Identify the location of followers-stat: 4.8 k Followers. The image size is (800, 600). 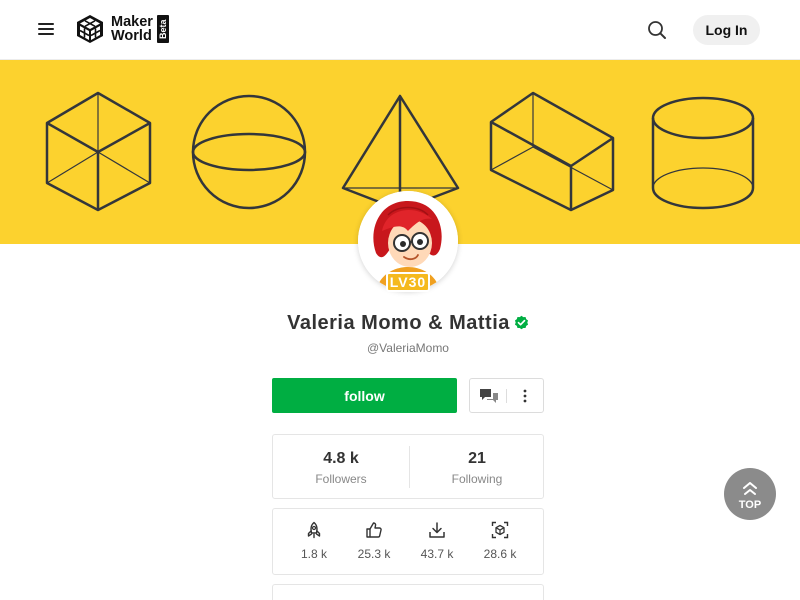
(341, 467).